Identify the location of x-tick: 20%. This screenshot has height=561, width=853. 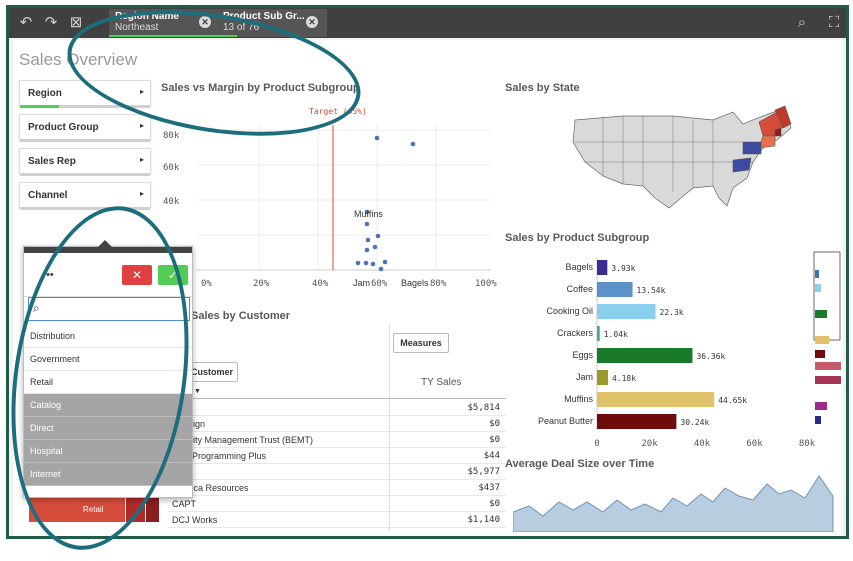
(261, 284).